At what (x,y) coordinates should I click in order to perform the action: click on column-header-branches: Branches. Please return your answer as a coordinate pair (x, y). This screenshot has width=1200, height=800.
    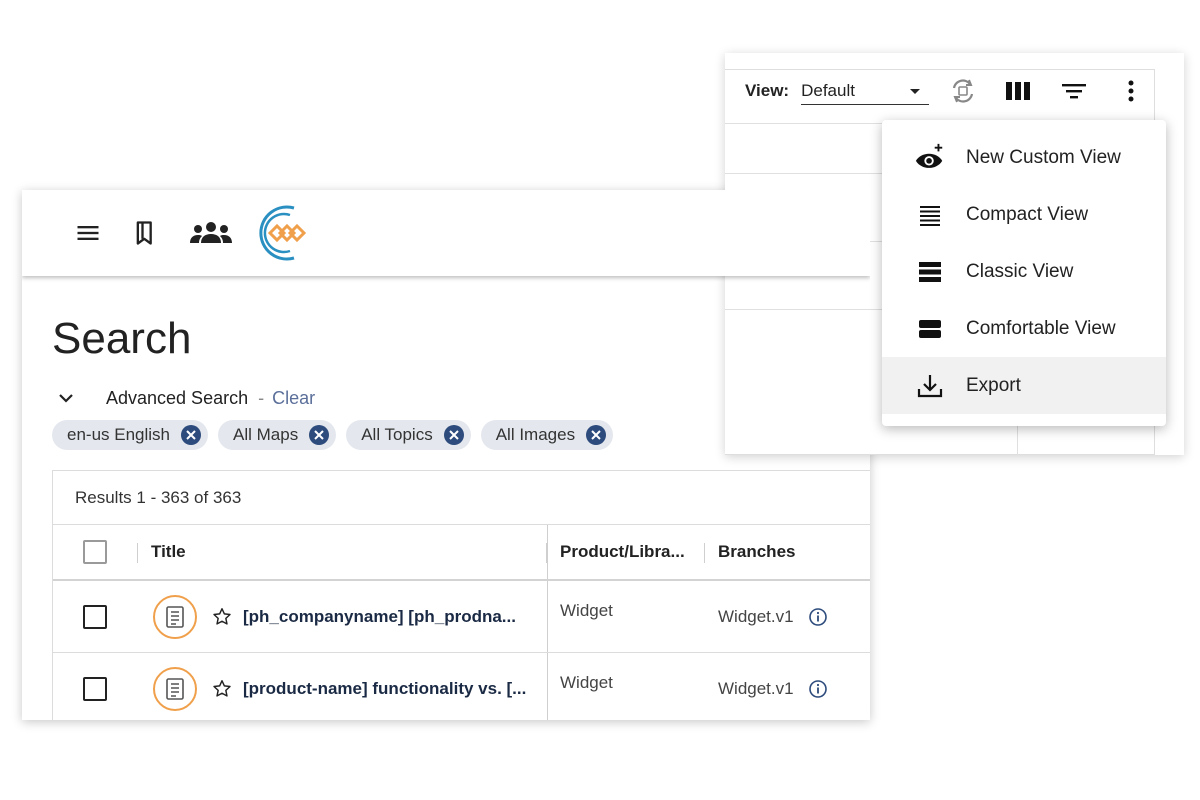
    Looking at the image, I should click on (756, 552).